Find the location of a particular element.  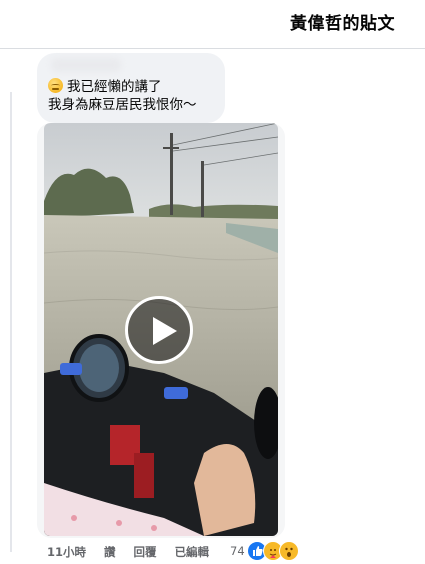

comment-bubble: 我已經懶的講了 我身為麻豆居民我恨你～ is located at coordinates (131, 88).